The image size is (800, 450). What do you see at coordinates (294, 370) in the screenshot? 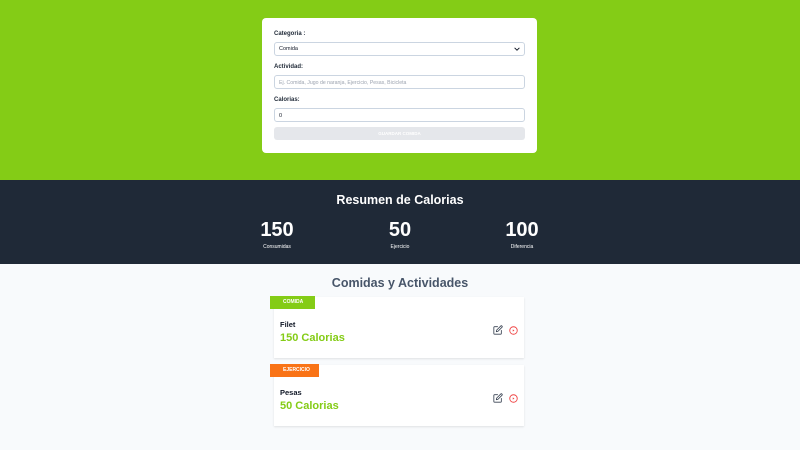
I see `category-badge: Ejercicio` at bounding box center [294, 370].